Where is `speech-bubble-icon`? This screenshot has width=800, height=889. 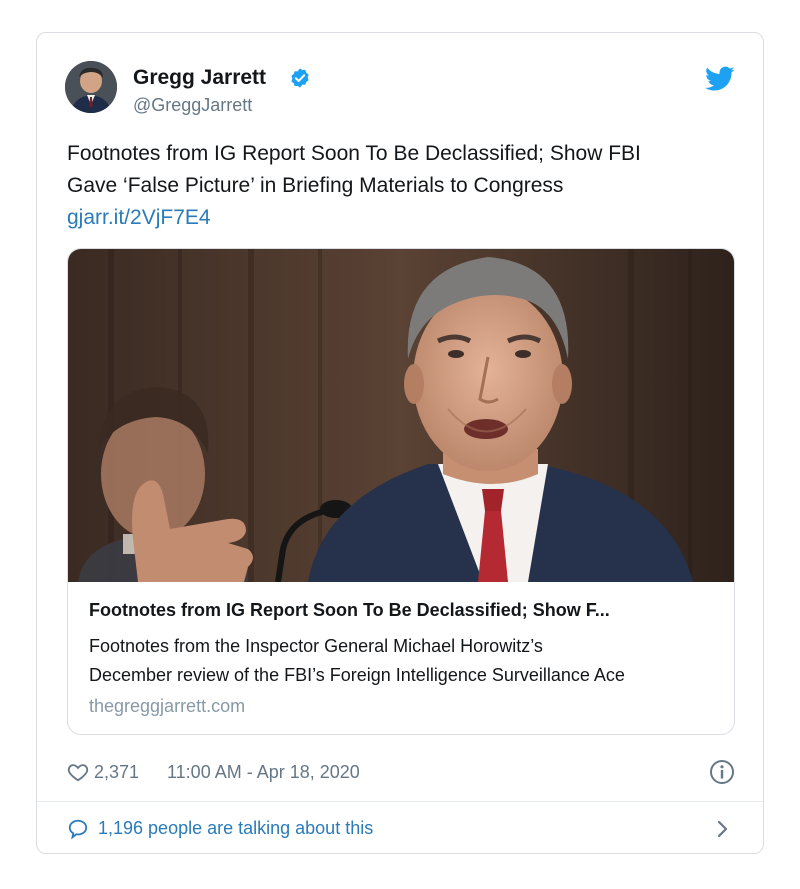
speech-bubble-icon is located at coordinates (78, 829).